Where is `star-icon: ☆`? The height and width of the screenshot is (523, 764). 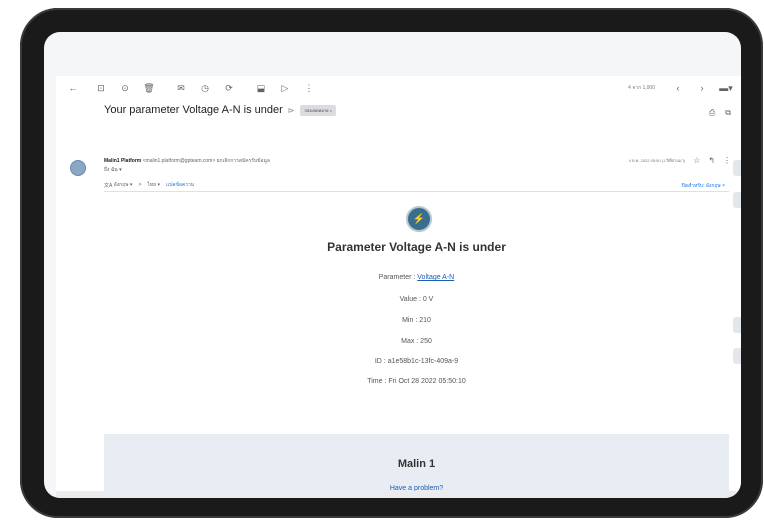
star-icon: ☆ is located at coordinates (696, 160).